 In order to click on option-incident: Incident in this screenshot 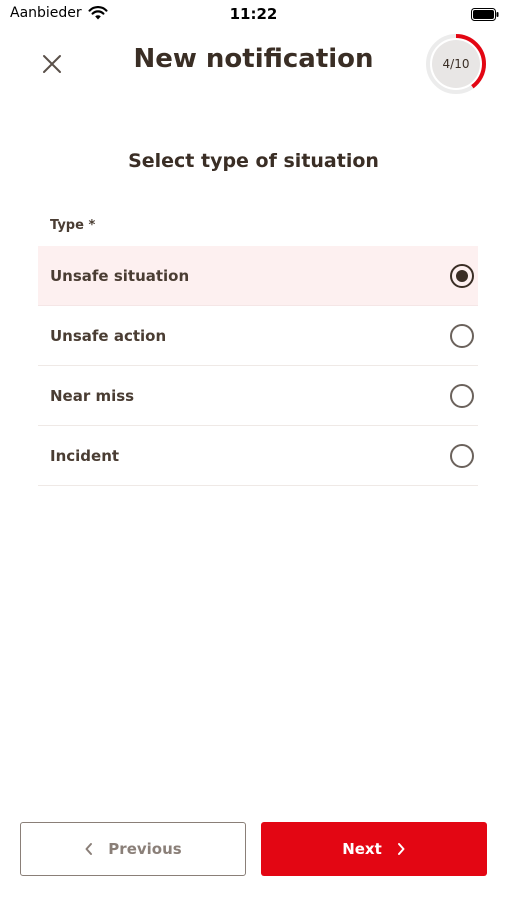, I will do `click(258, 456)`.